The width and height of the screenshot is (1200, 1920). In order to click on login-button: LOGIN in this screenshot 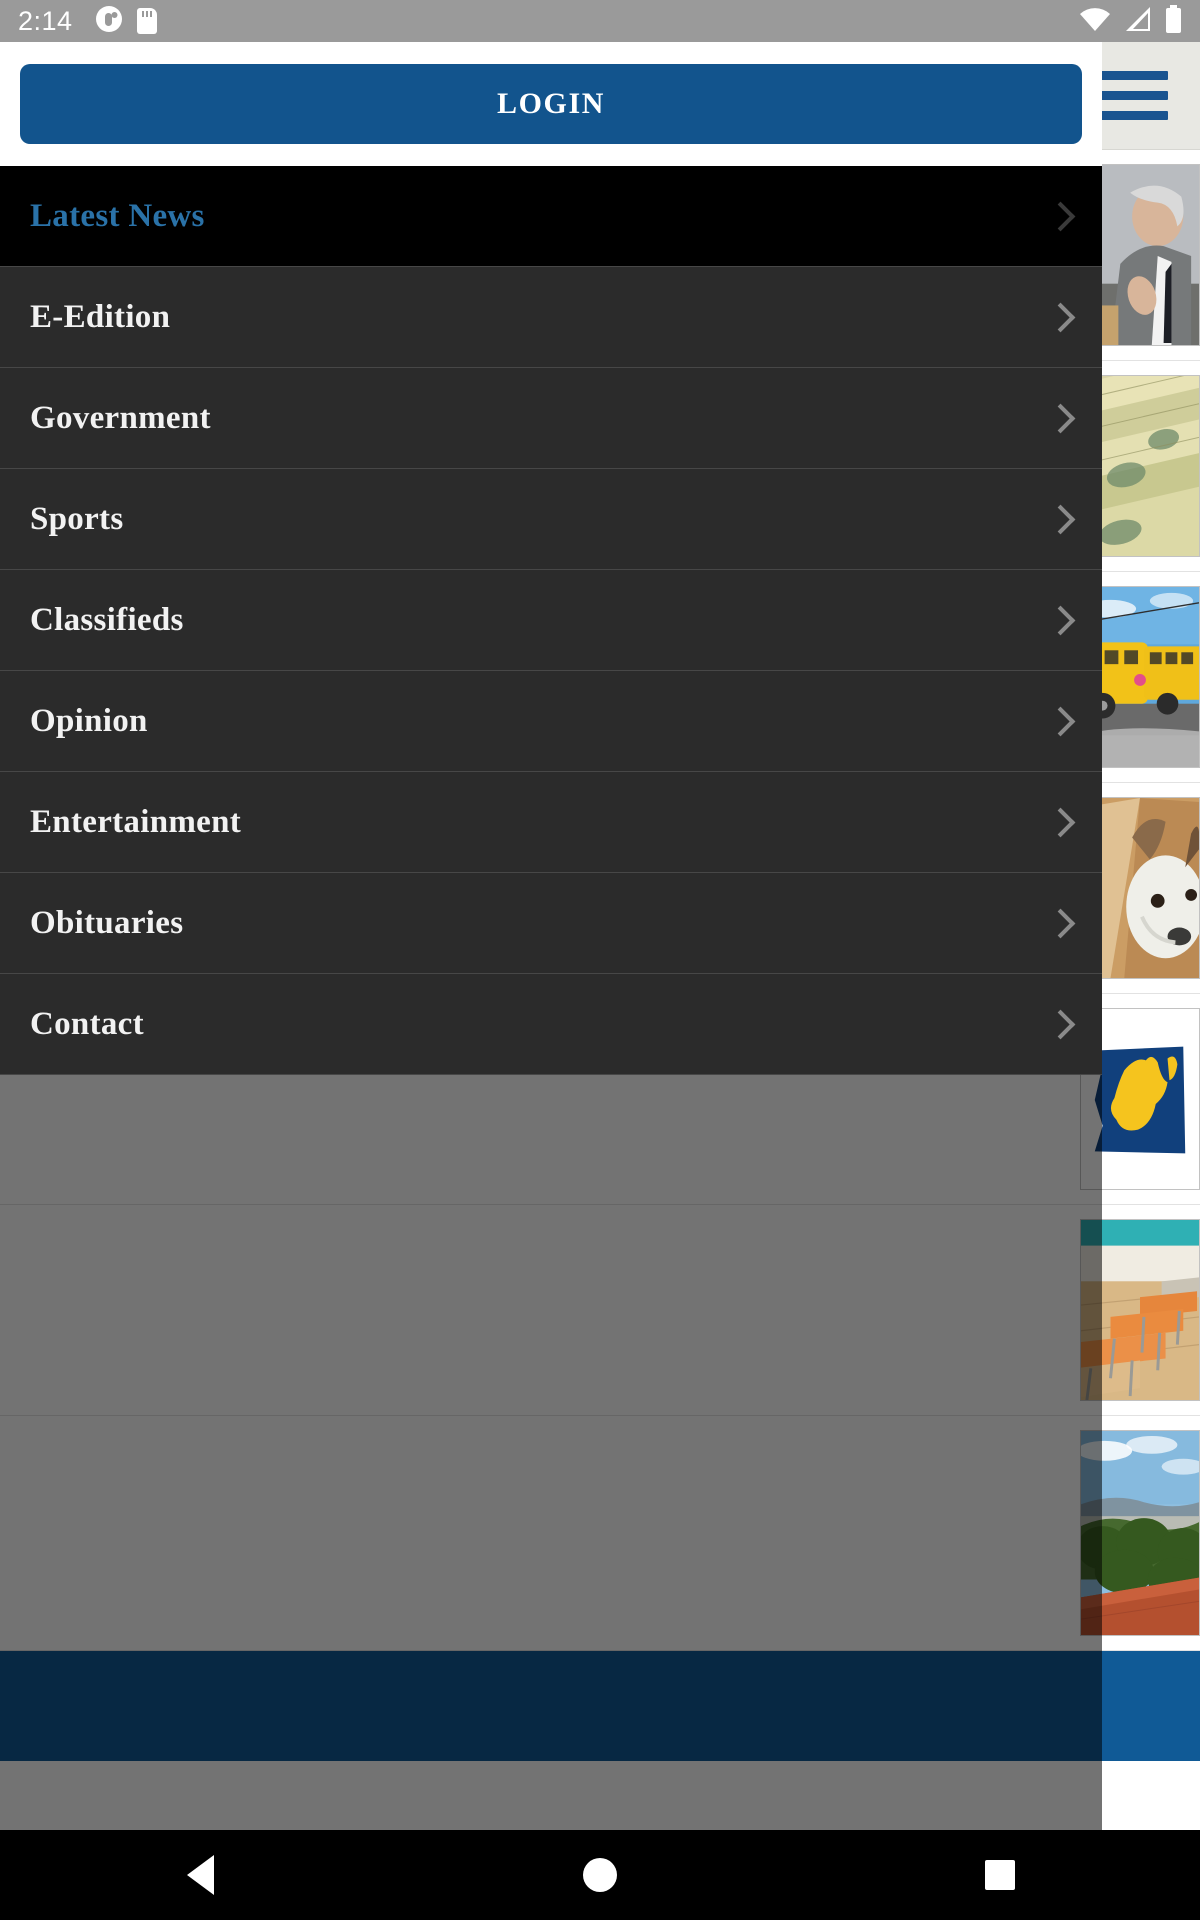, I will do `click(551, 104)`.